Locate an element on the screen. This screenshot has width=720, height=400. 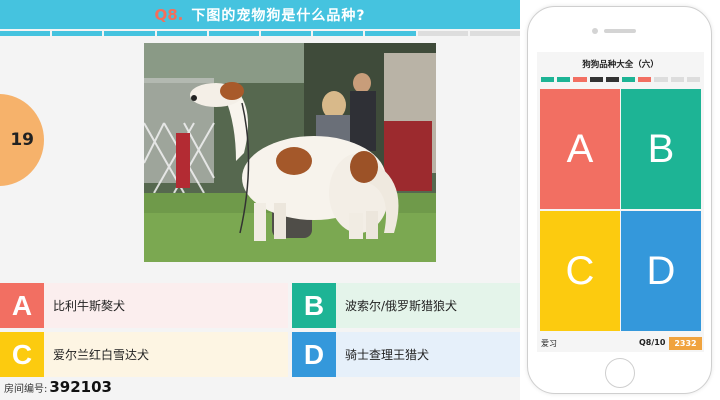
option-c-label: 爱尔兰红白雪达犬 is located at coordinates (101, 355).